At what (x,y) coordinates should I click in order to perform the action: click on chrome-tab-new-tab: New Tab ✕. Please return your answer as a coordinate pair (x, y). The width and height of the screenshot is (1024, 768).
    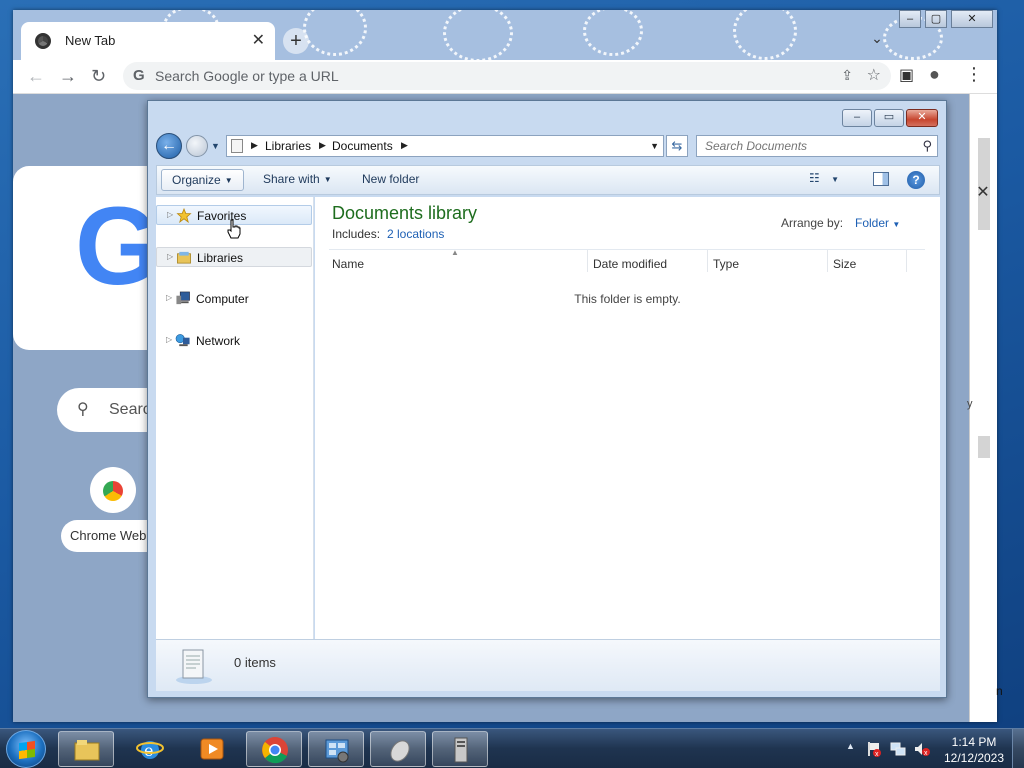
    Looking at the image, I should click on (148, 41).